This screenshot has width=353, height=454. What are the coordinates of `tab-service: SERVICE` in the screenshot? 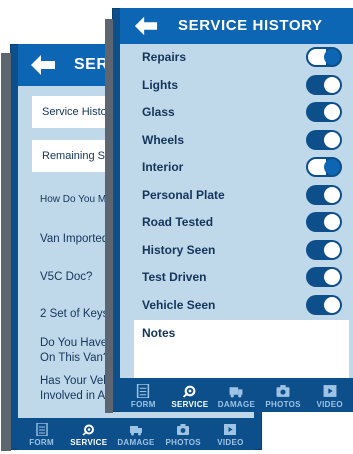 It's located at (190, 395).